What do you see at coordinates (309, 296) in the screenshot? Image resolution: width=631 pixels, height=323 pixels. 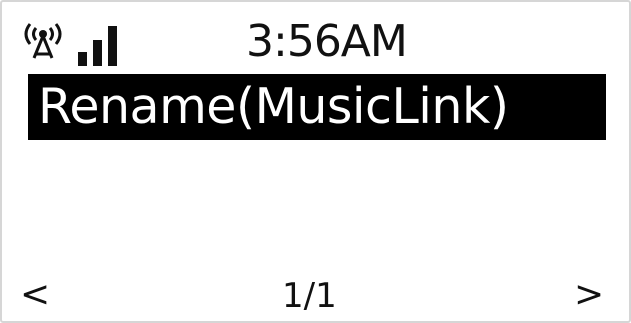 I see `page-indicator: 1/1` at bounding box center [309, 296].